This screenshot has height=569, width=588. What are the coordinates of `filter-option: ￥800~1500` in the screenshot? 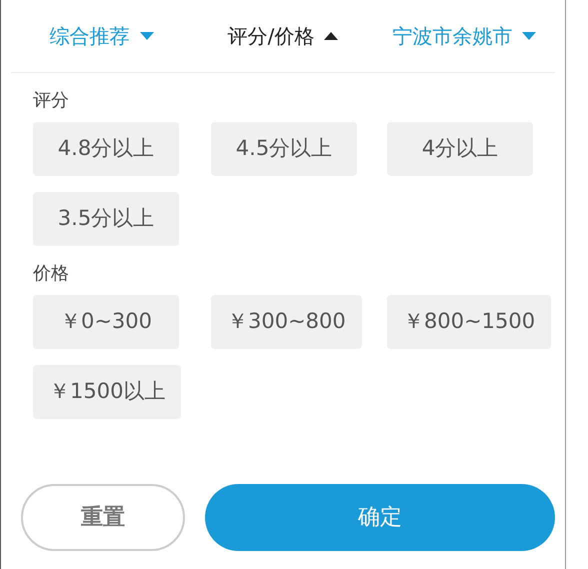 It's located at (469, 322).